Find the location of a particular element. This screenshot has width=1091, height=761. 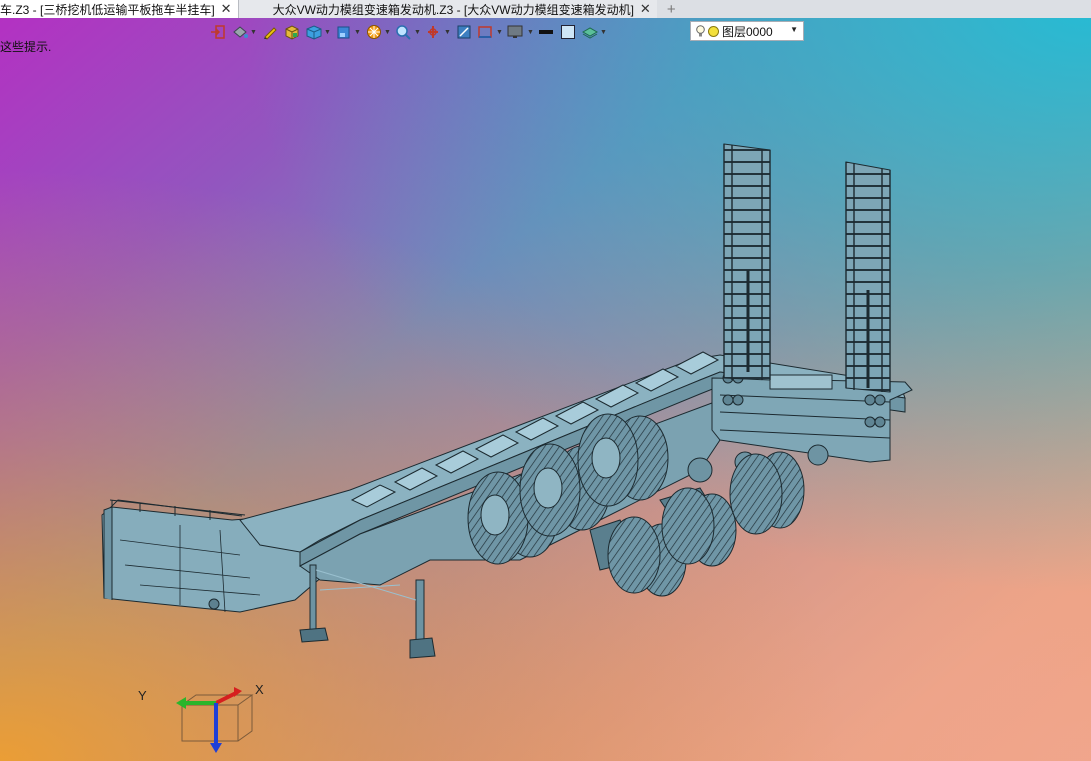

view-toolbar: ▼ ▼ ▼ ▼ ▼ ▼ ▼ ▼ ▼ is located at coordinates (408, 32).